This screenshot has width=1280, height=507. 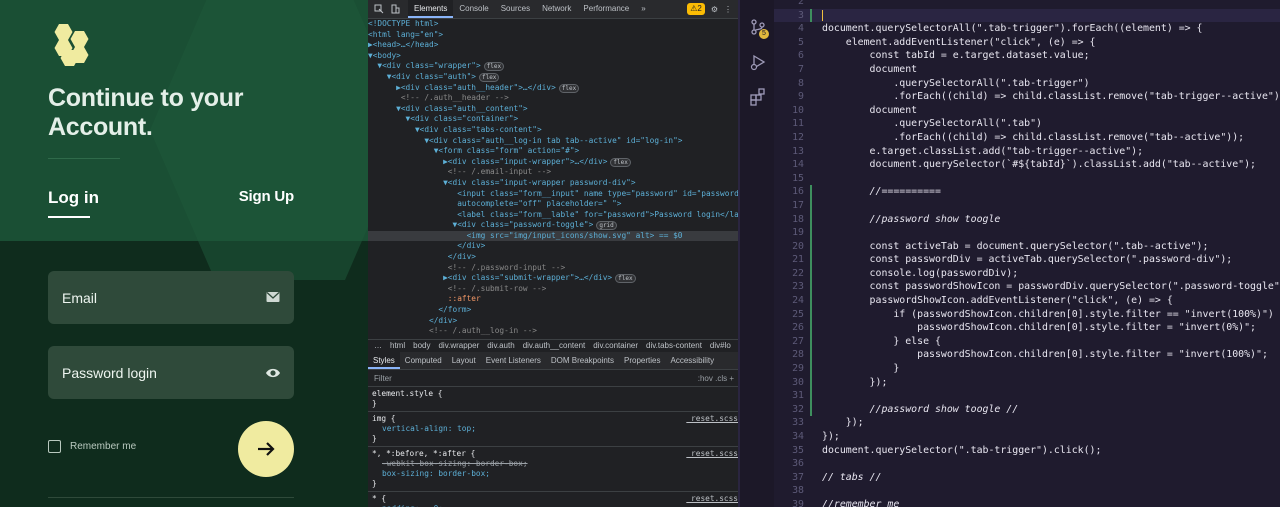 I want to click on style-rule: element.style {}, so click(x=553, y=399).